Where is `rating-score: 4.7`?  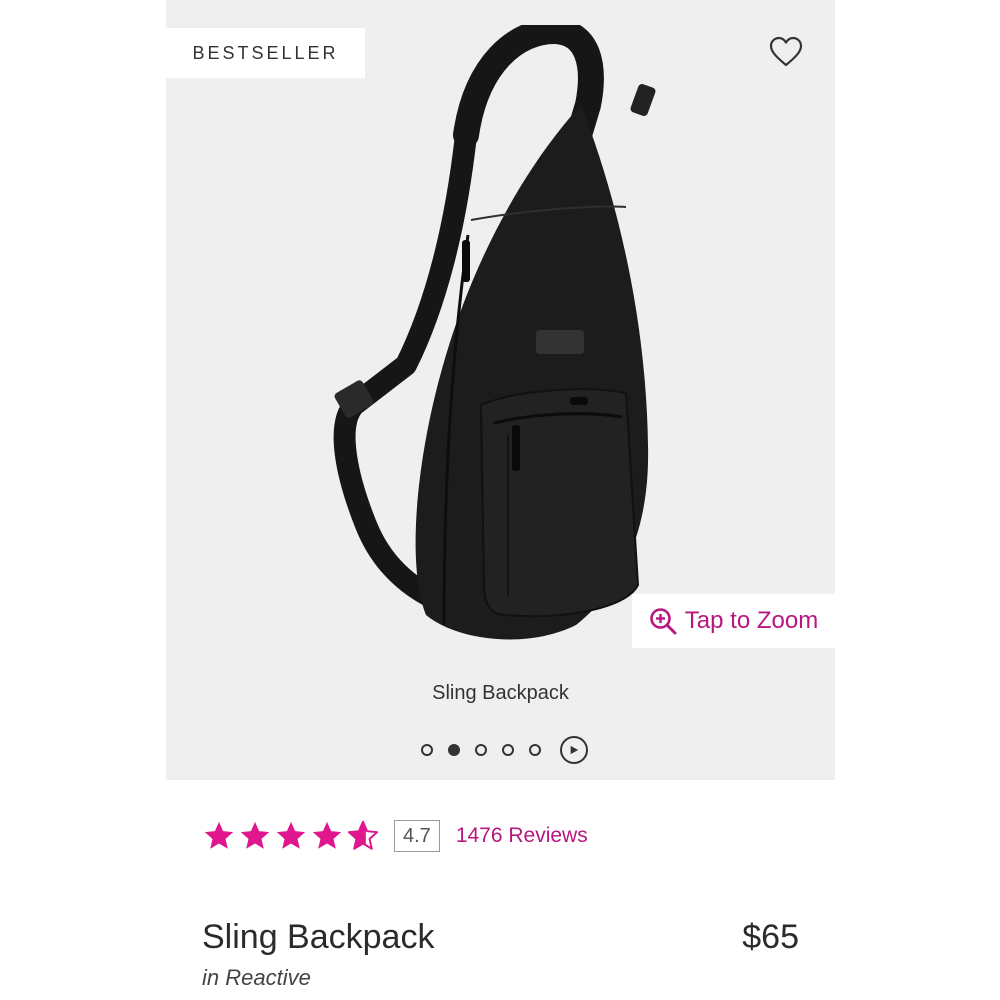
rating-score: 4.7 is located at coordinates (417, 836).